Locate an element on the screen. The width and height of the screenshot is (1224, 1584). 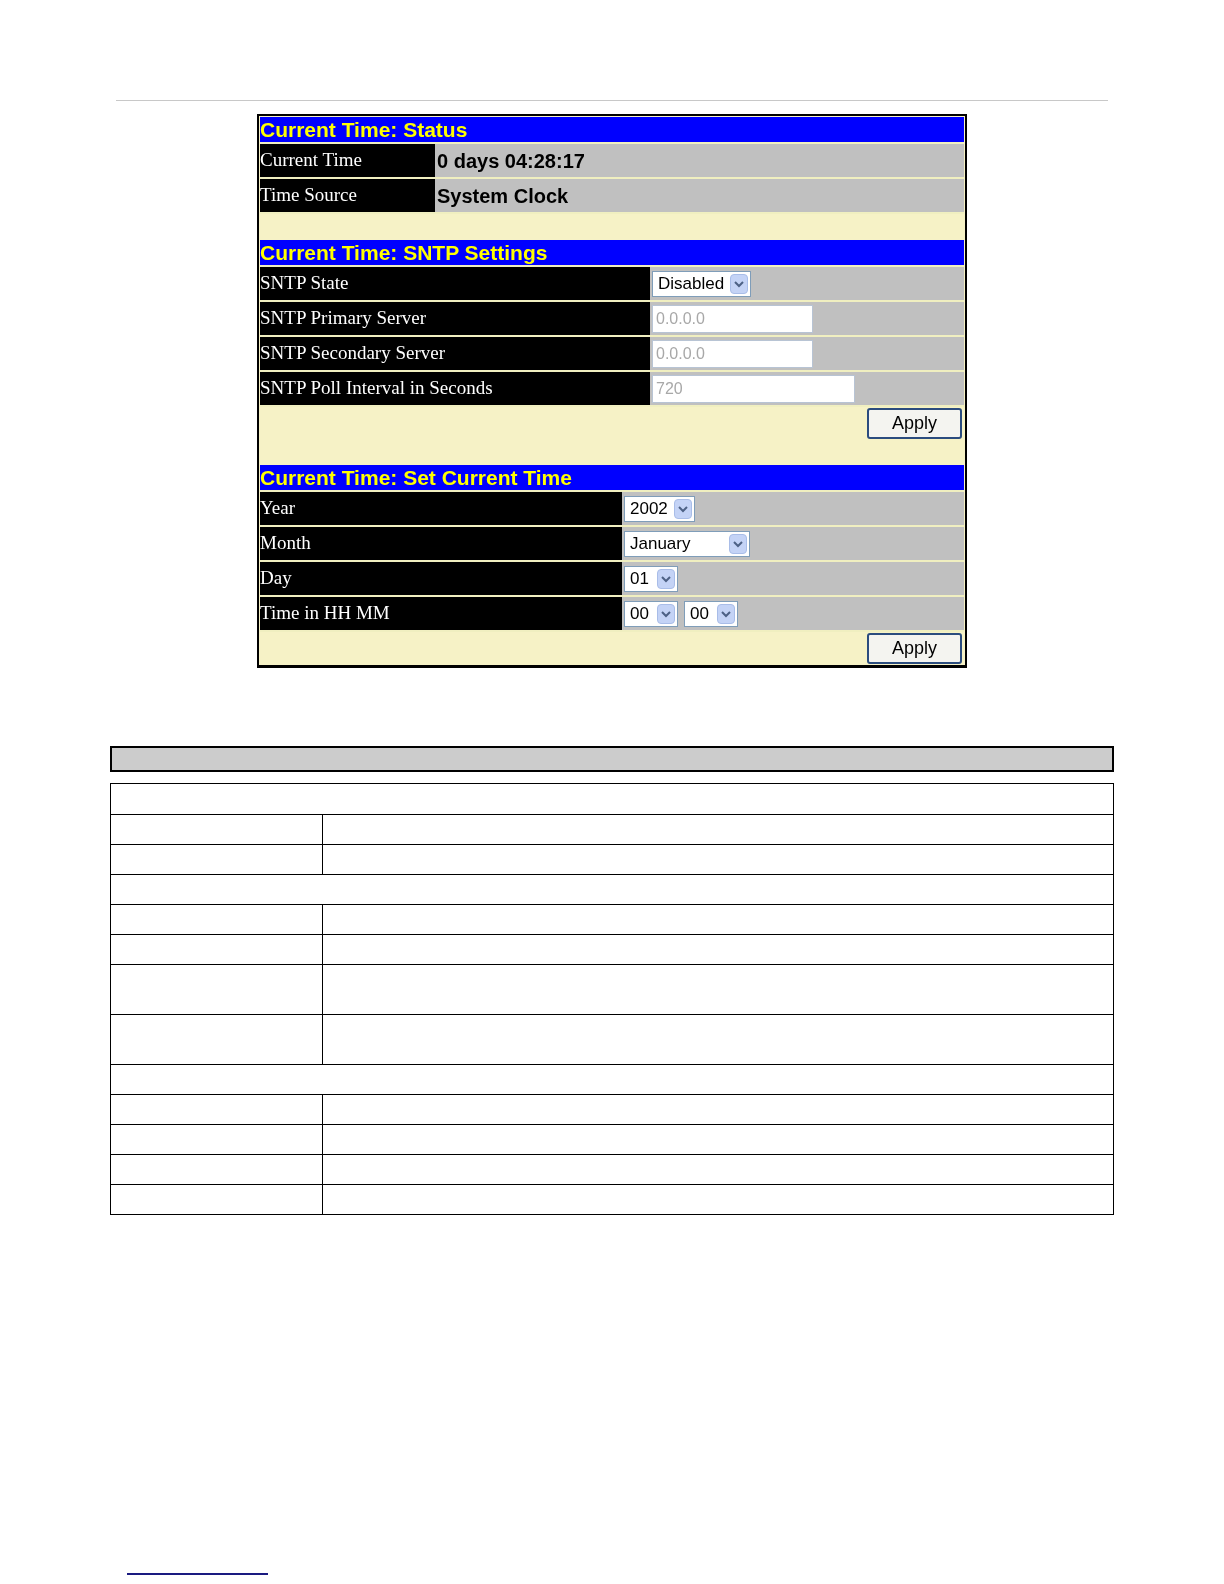
field-label: SNTP Secondary Server is located at coordinates (455, 353).